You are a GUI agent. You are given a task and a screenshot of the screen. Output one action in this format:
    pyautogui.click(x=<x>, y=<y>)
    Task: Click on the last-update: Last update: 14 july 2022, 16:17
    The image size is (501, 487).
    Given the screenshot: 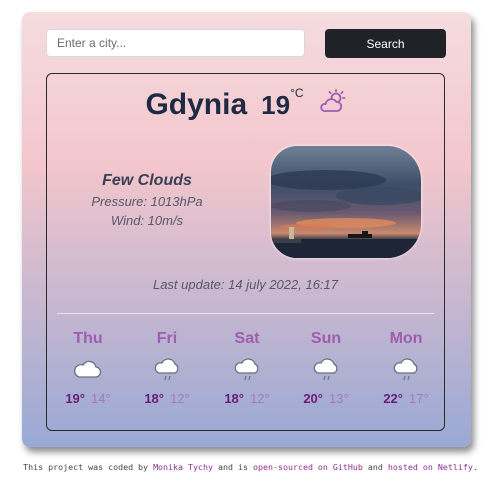 What is the action you would take?
    pyautogui.click(x=245, y=284)
    